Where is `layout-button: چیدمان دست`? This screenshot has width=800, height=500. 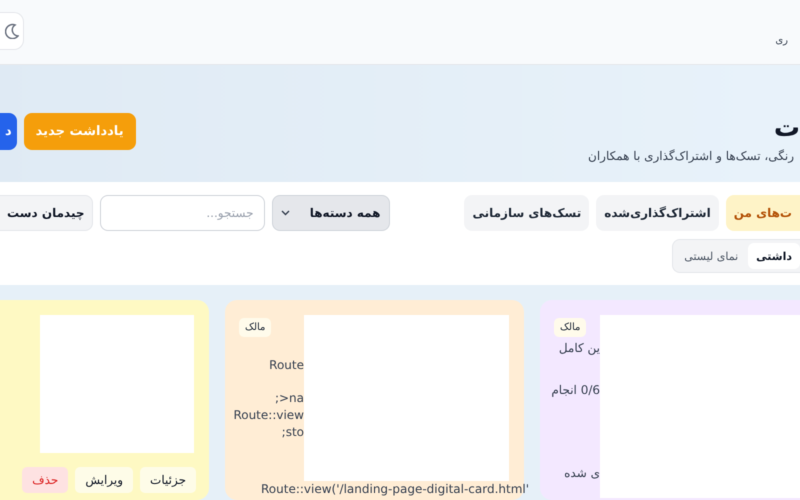 layout-button: چیدمان دست is located at coordinates (46, 213).